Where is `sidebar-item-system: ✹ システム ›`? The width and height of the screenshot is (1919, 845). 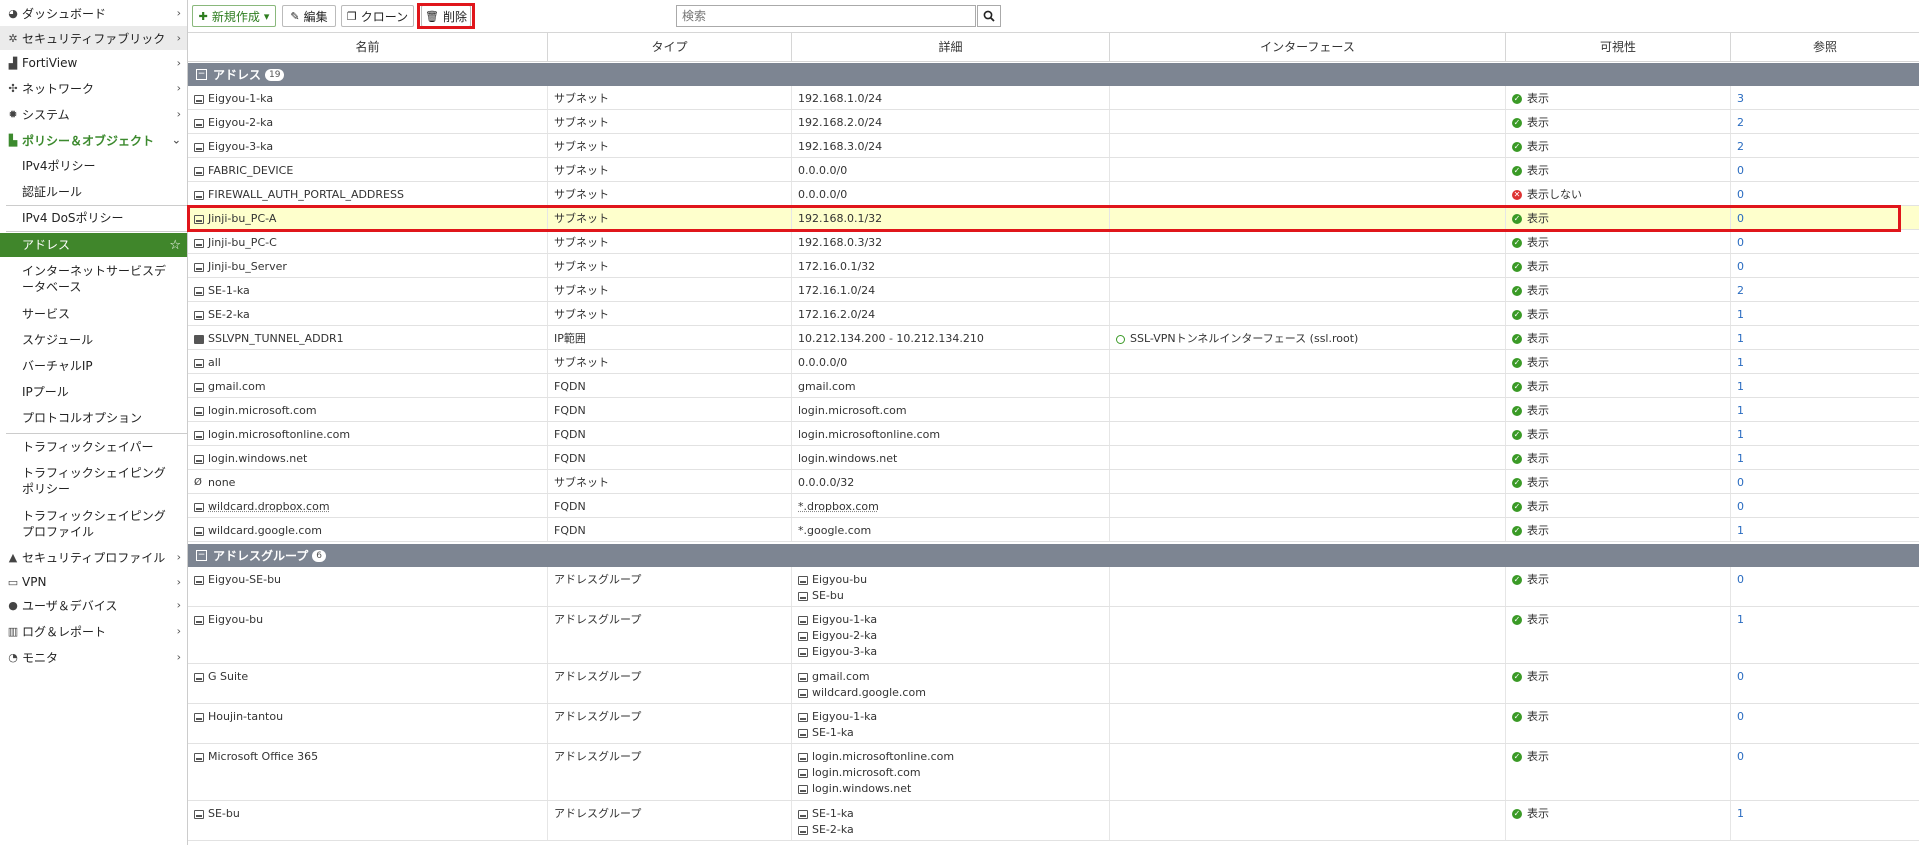 sidebar-item-system: ✹ システム › is located at coordinates (93, 114).